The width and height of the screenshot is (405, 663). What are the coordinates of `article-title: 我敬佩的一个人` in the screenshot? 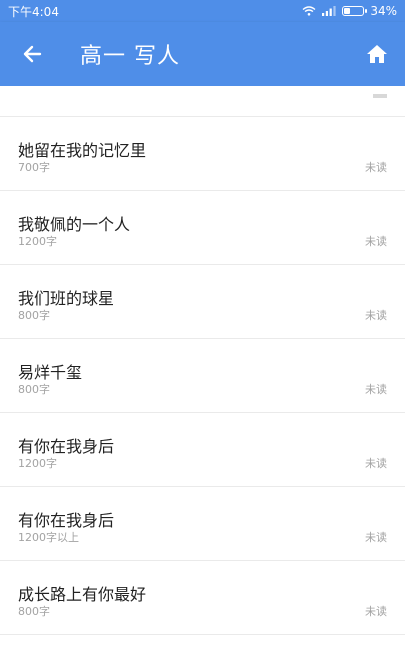 It's located at (74, 224).